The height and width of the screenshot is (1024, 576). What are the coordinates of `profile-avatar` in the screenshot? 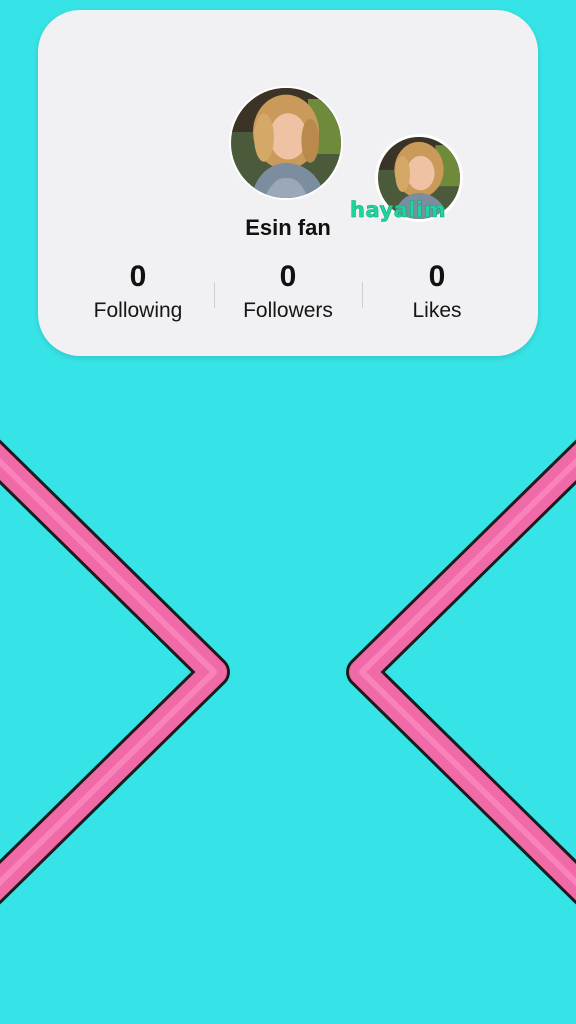 It's located at (286, 143).